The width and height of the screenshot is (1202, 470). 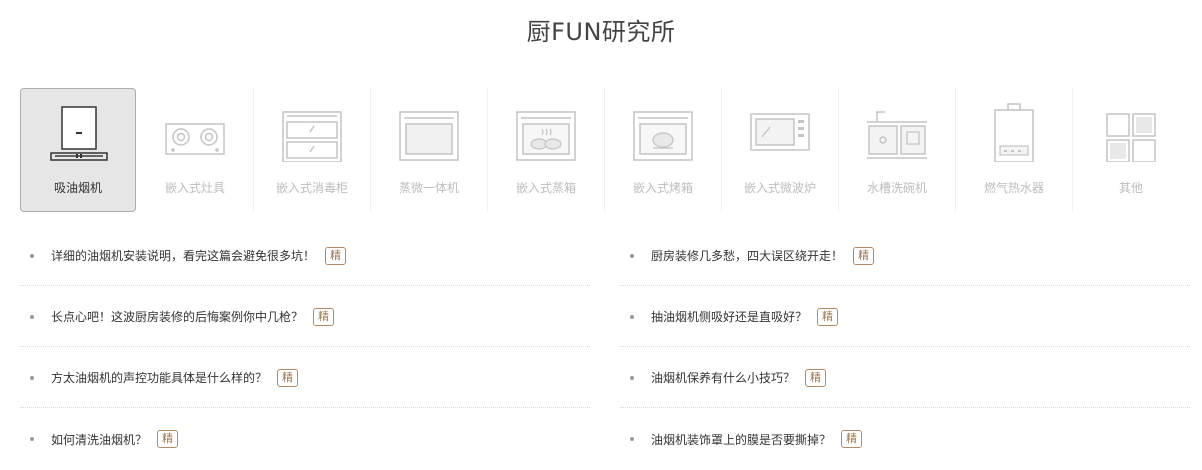 I want to click on water-heater-icon, so click(x=1014, y=132).